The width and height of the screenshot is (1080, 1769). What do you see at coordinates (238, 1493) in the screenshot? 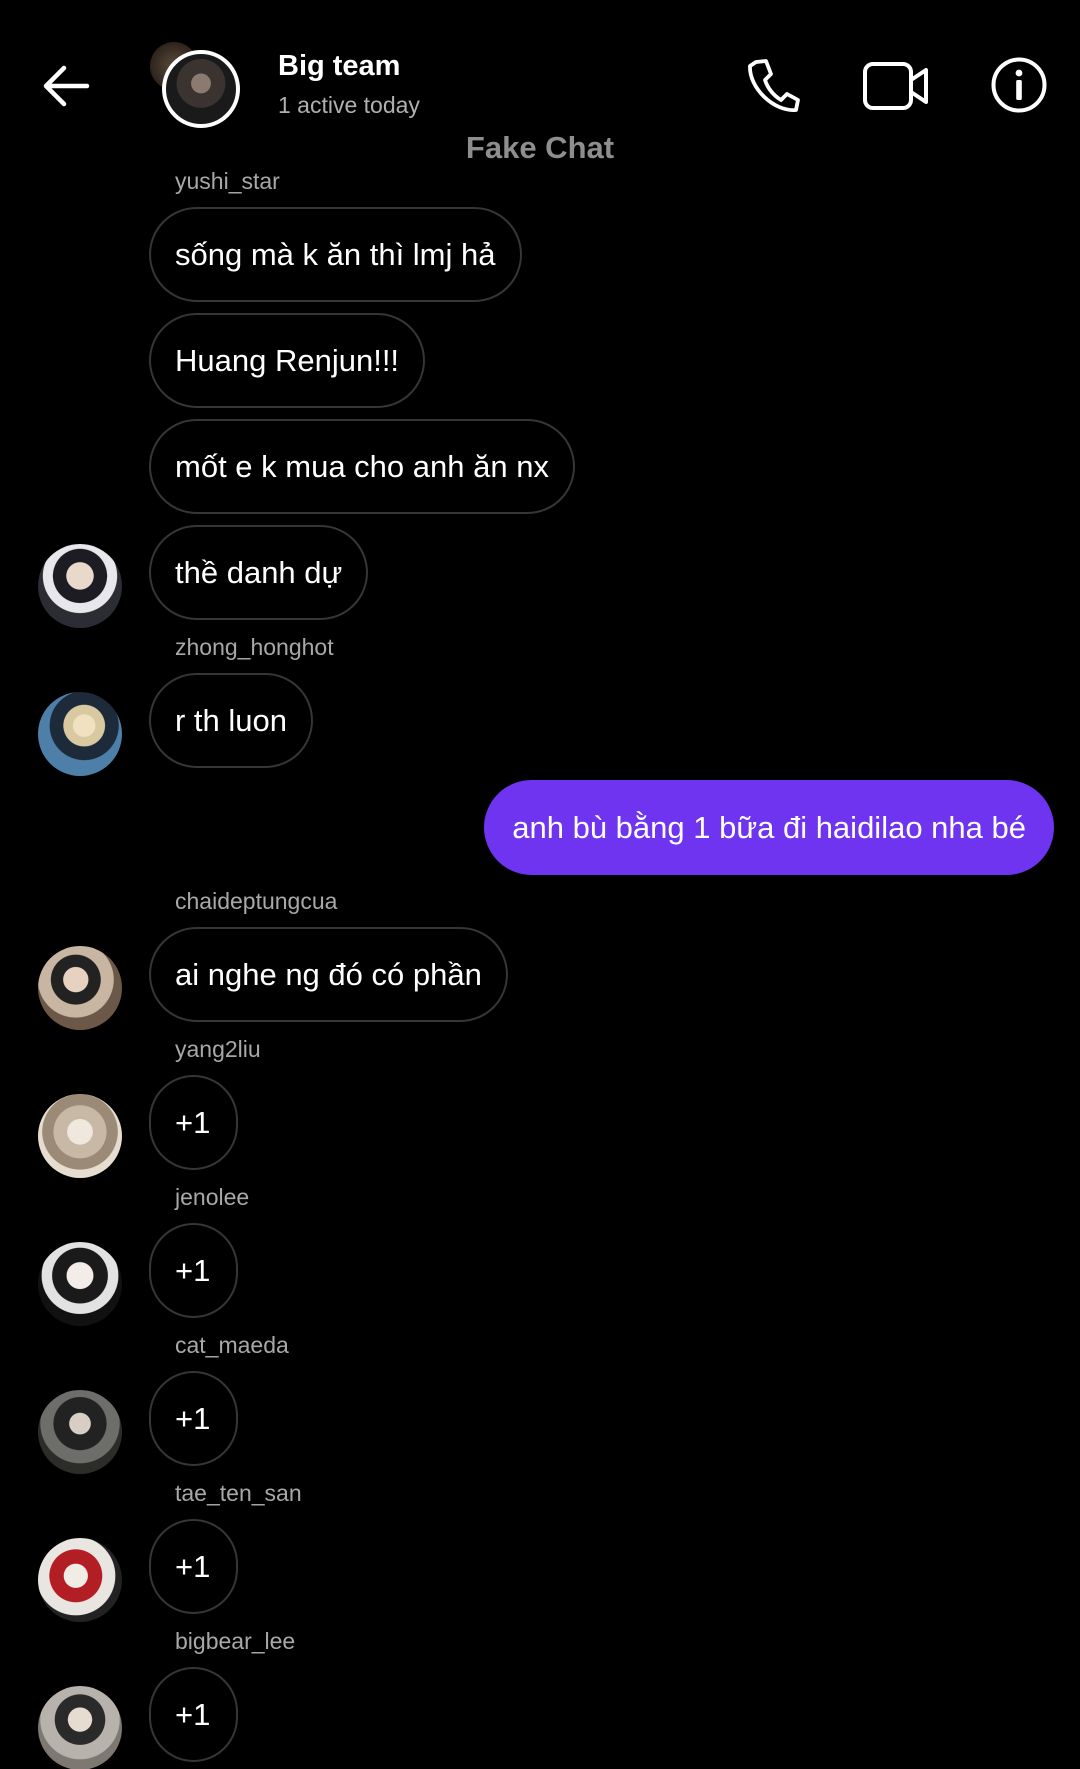
I see `sender-name: tae_ten_san` at bounding box center [238, 1493].